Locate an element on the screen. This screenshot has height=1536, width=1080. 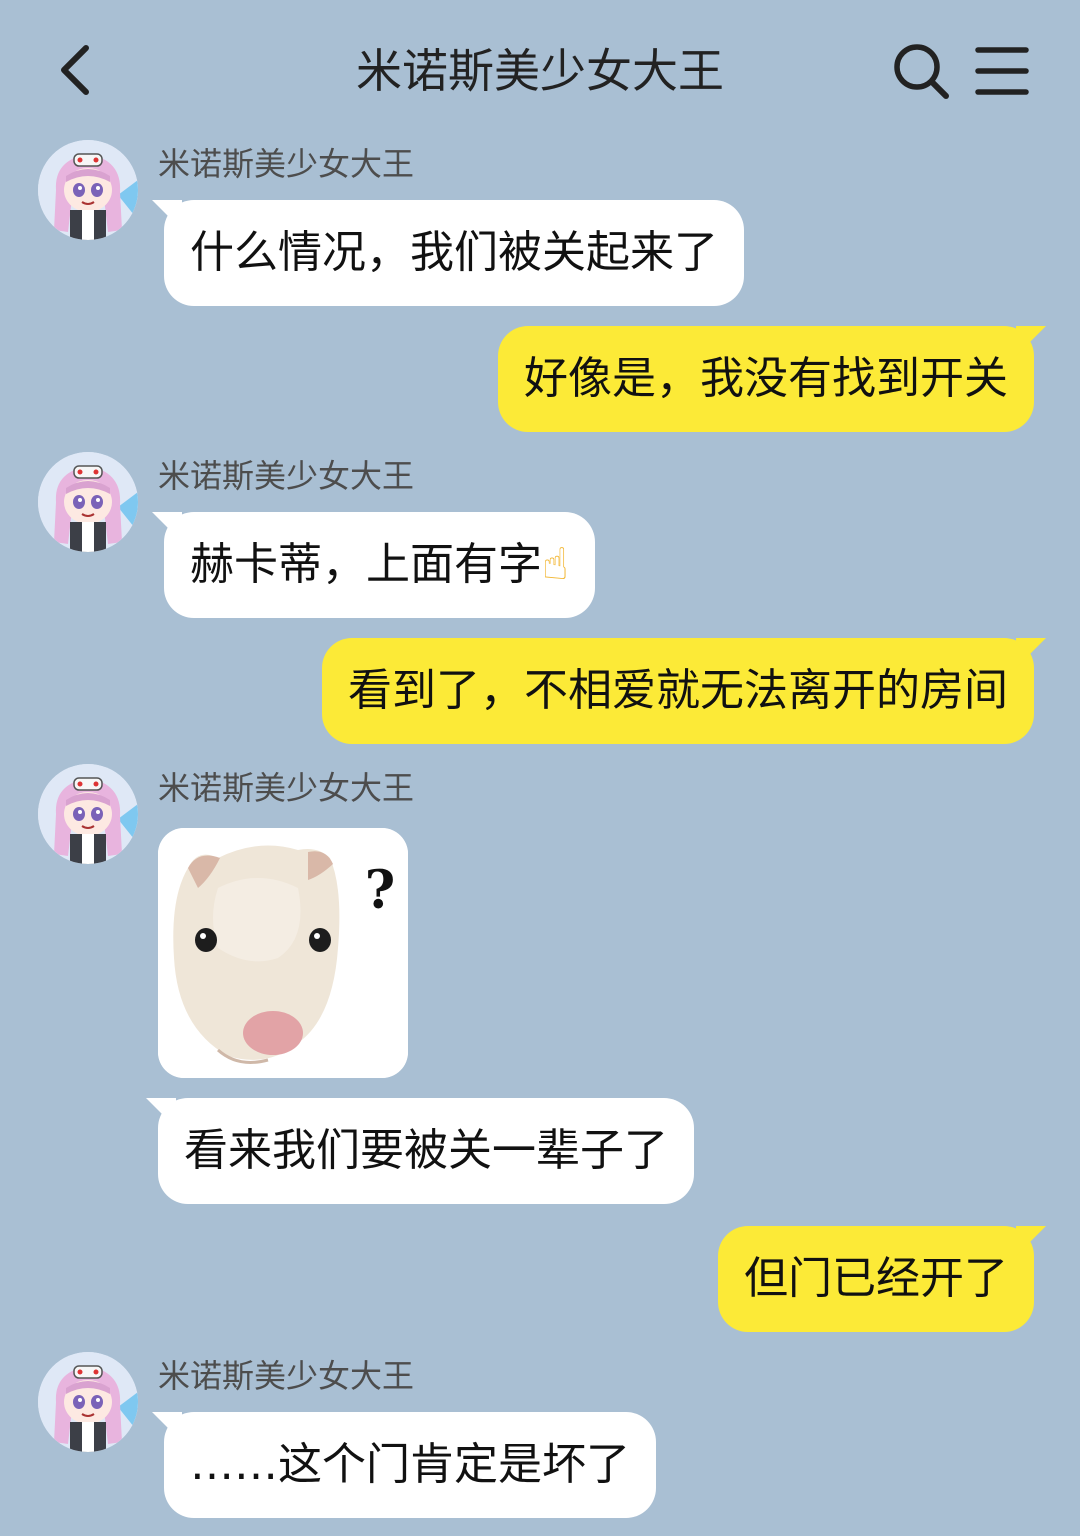
search-icon is located at coordinates (921, 71).